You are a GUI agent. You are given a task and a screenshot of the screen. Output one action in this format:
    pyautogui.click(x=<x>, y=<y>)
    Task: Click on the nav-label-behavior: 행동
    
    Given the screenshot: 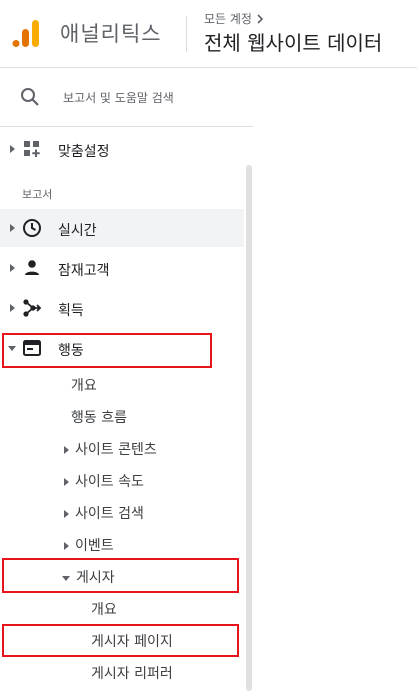 What is the action you would take?
    pyautogui.click(x=71, y=351)
    